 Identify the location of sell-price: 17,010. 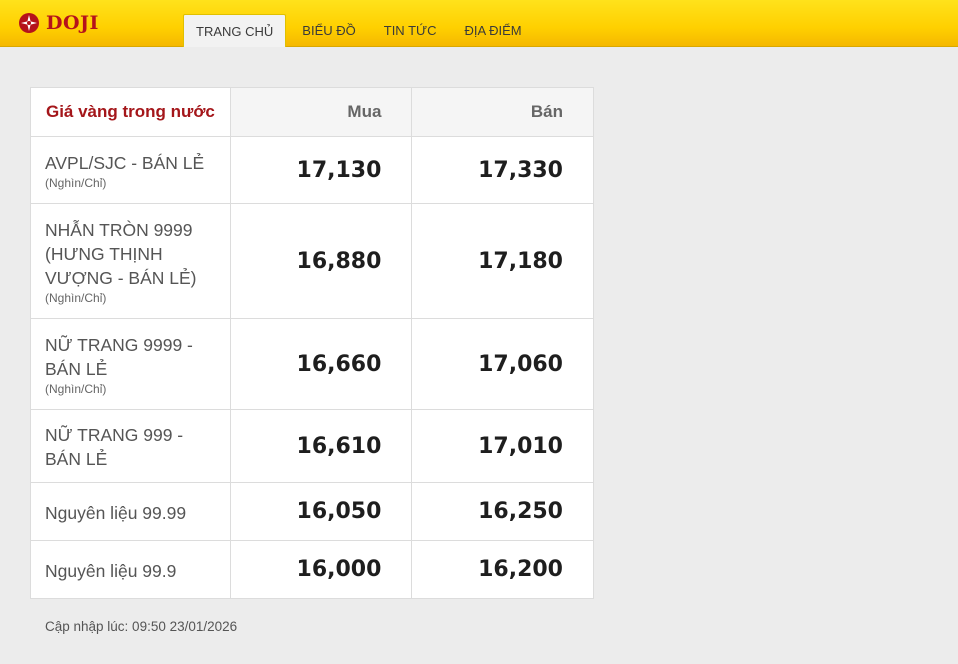
(502, 446).